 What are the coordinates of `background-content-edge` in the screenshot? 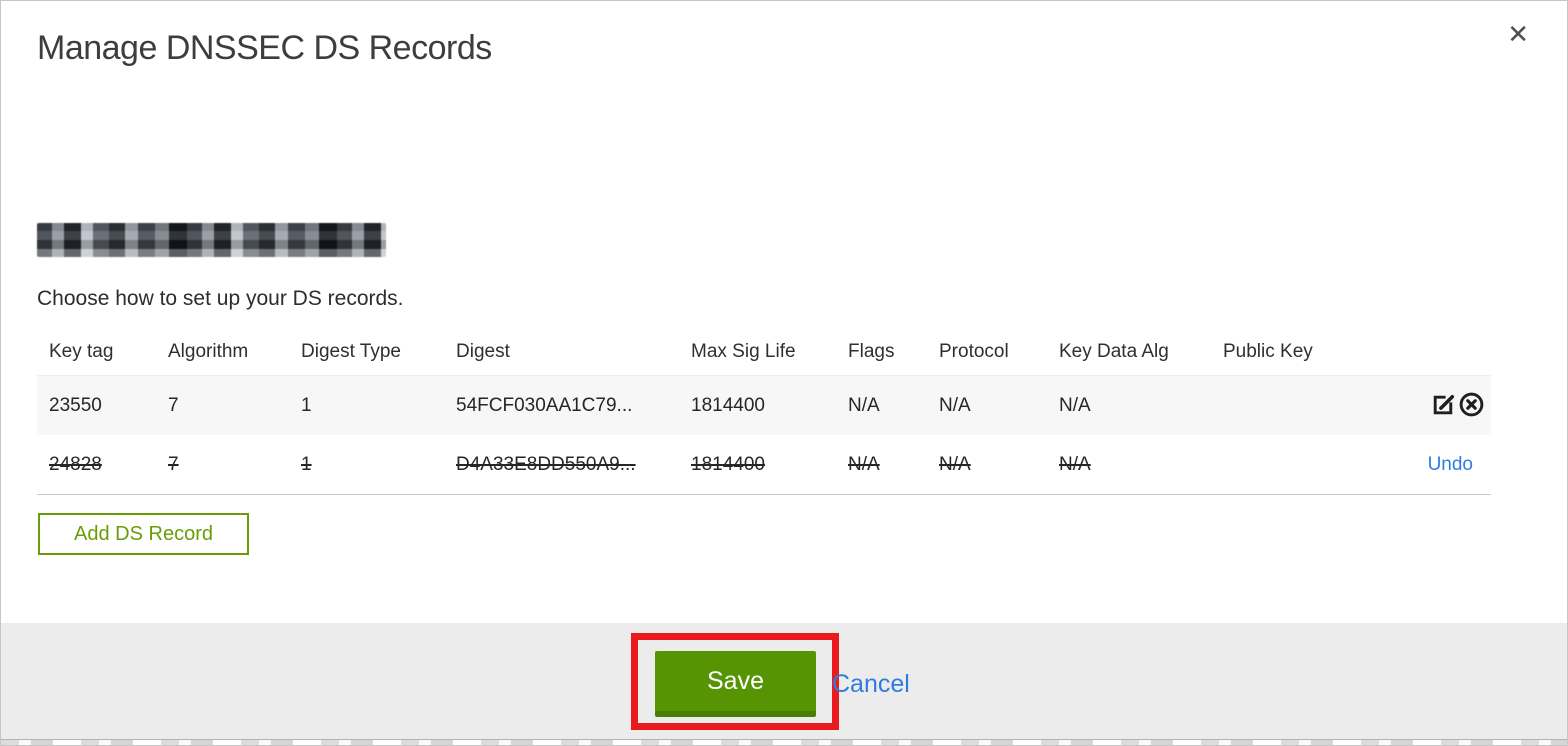 It's located at (784, 742).